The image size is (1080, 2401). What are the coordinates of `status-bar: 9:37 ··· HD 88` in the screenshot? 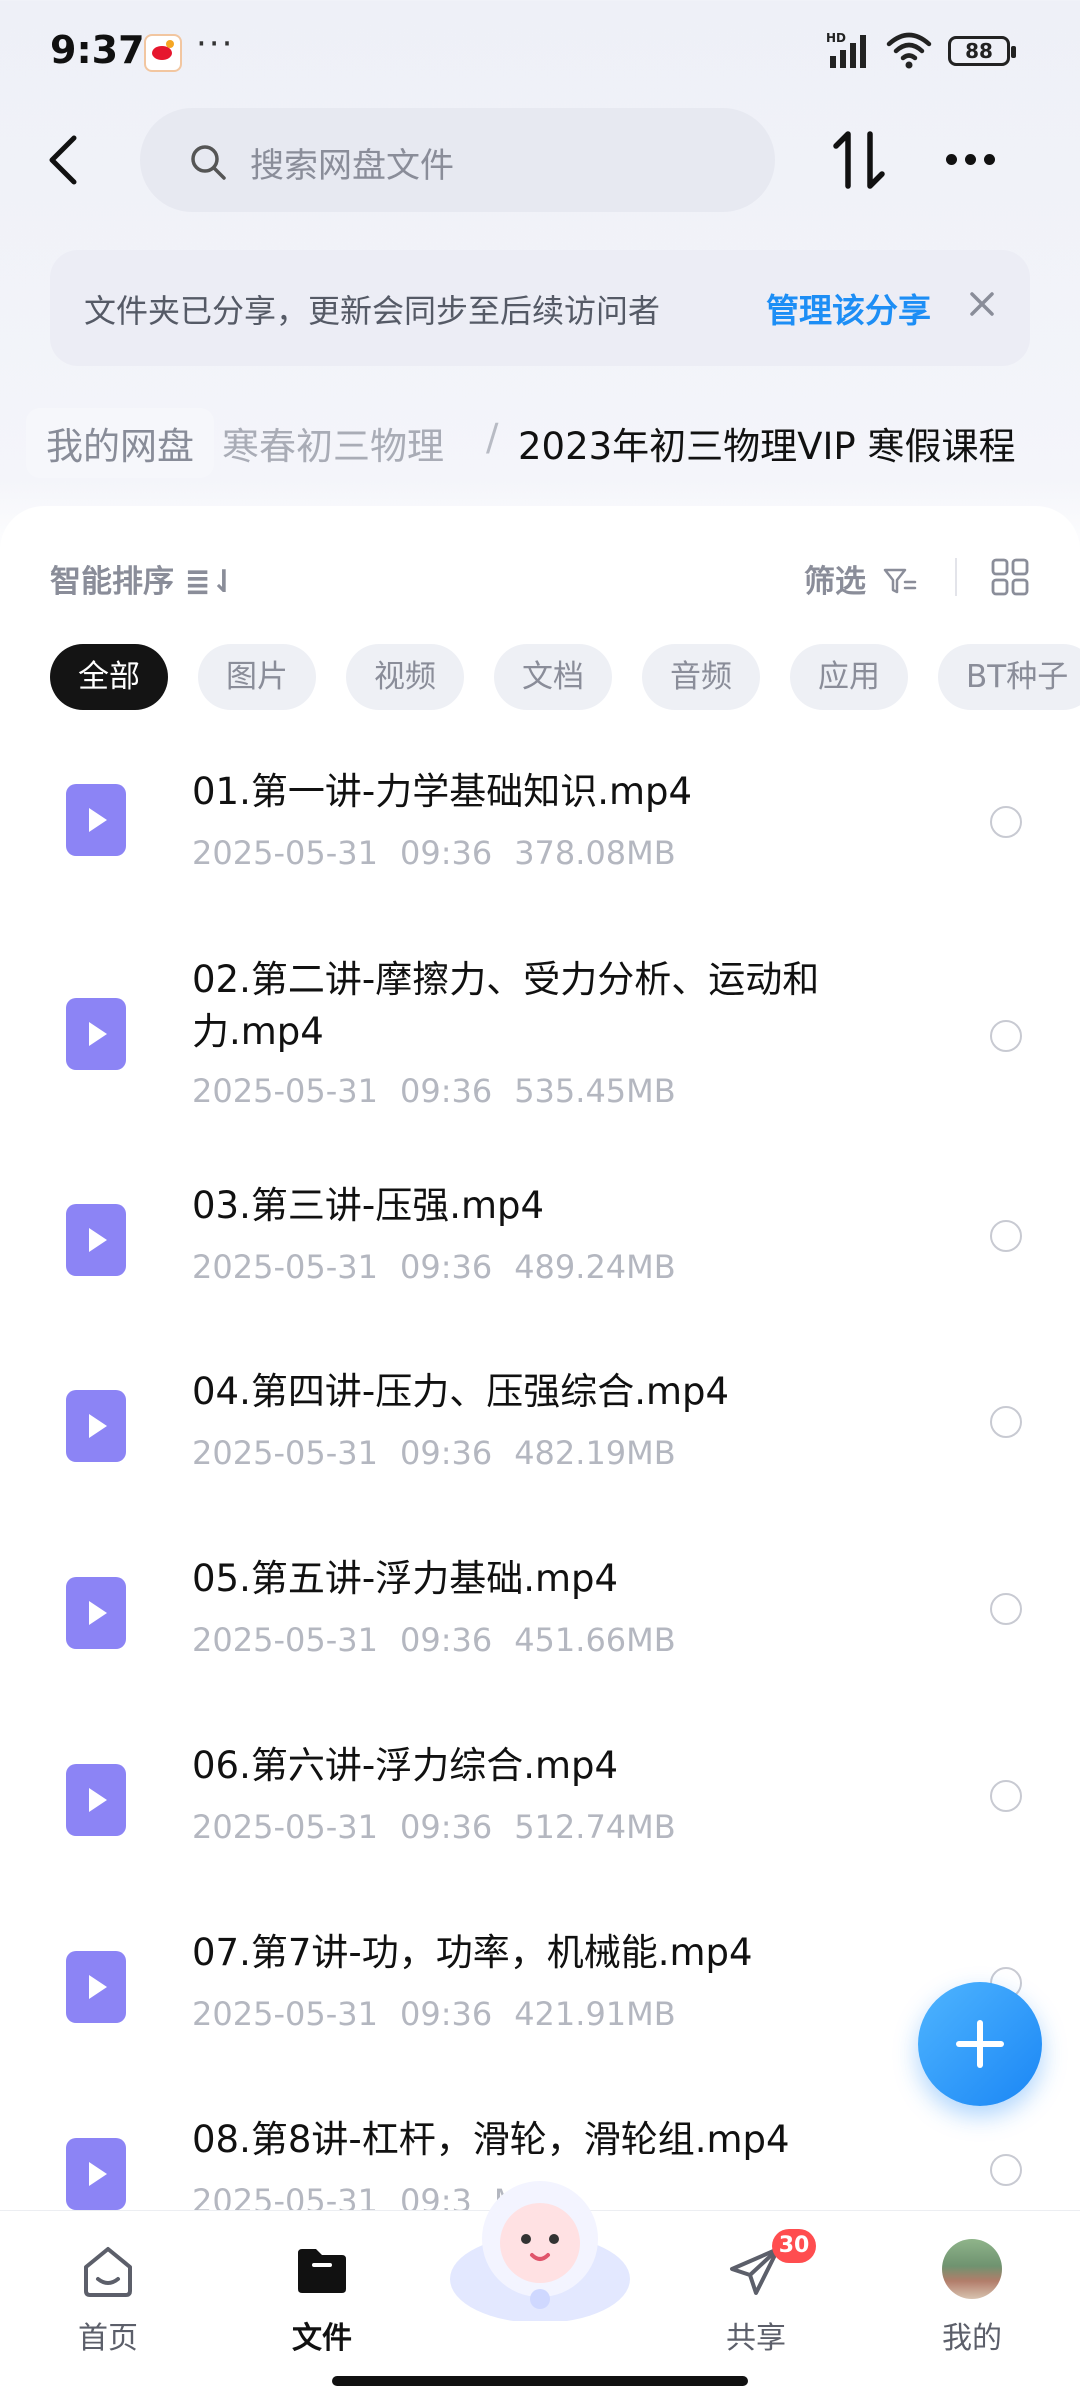 It's located at (540, 50).